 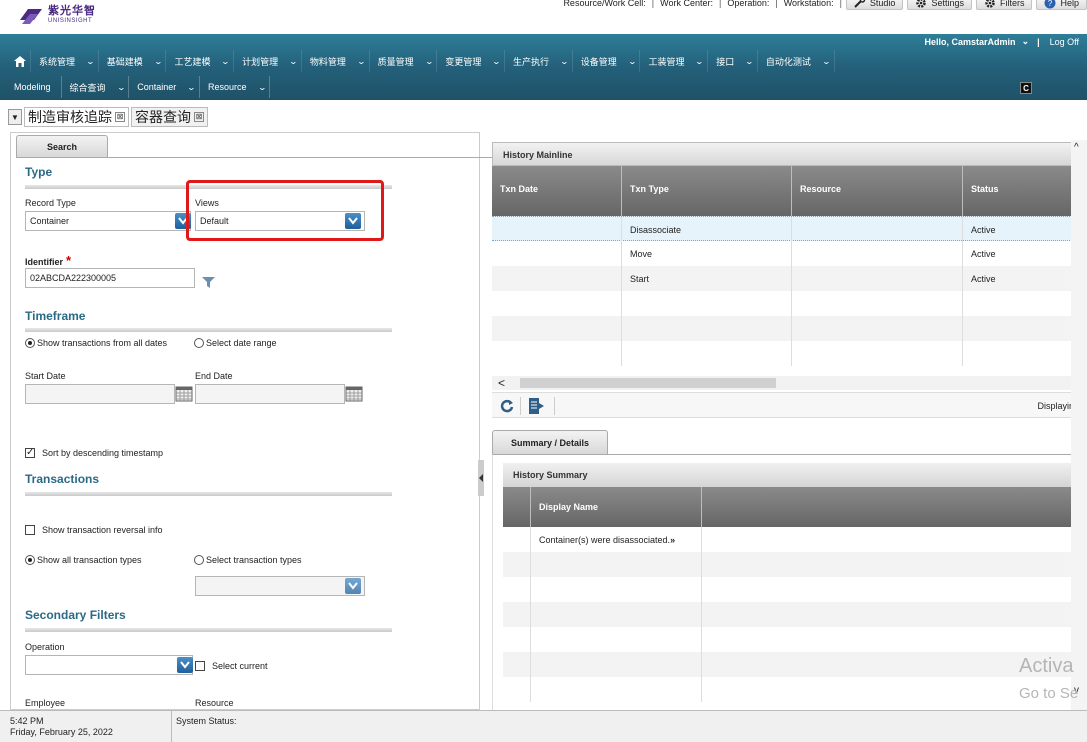 What do you see at coordinates (782, 278) in the screenshot?
I see `table-row: Start Active` at bounding box center [782, 278].